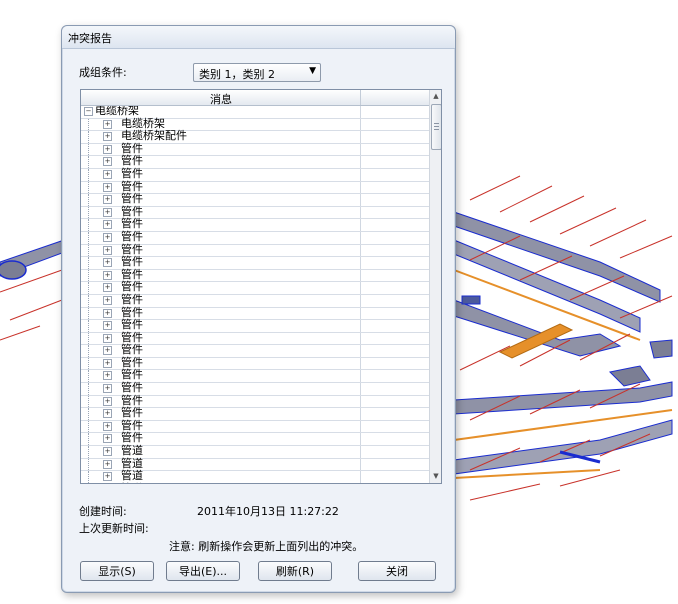  Describe the element at coordinates (258, 37) in the screenshot. I see `dialog-titlebar: 冲突报告` at that location.